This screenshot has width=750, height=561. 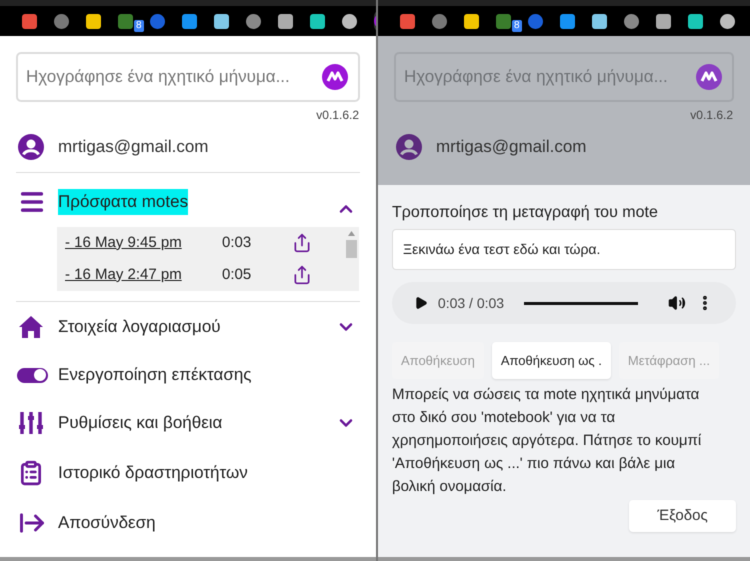 I want to click on exit-button: Έξοδος, so click(x=682, y=516).